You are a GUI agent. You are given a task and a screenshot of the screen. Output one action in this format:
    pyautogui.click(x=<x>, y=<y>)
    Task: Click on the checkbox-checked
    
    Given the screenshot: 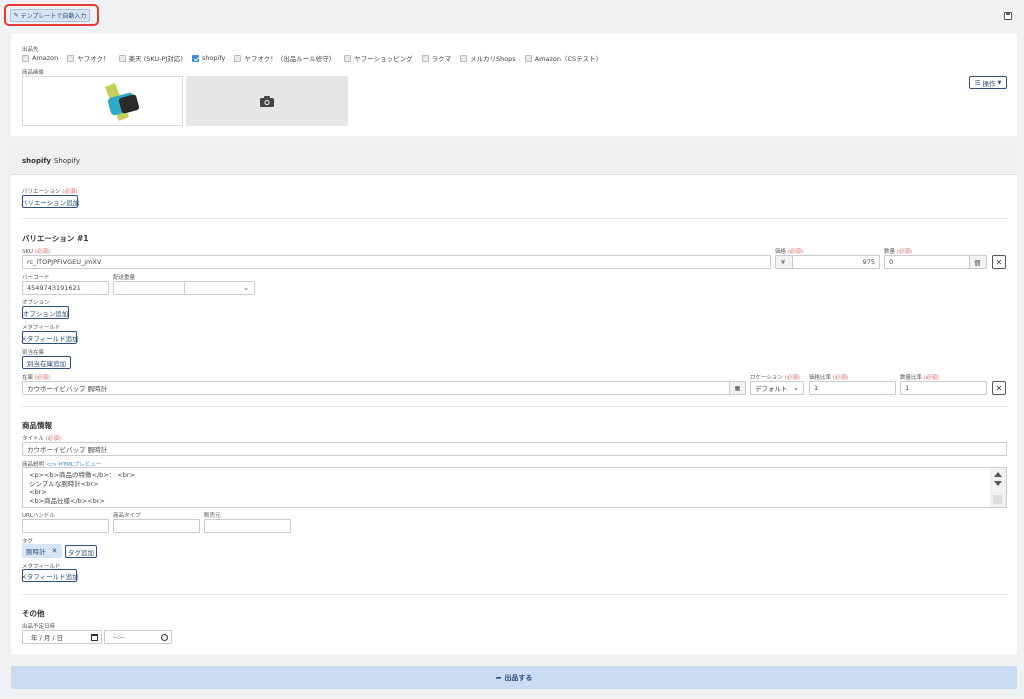 What is the action you would take?
    pyautogui.click(x=195, y=58)
    